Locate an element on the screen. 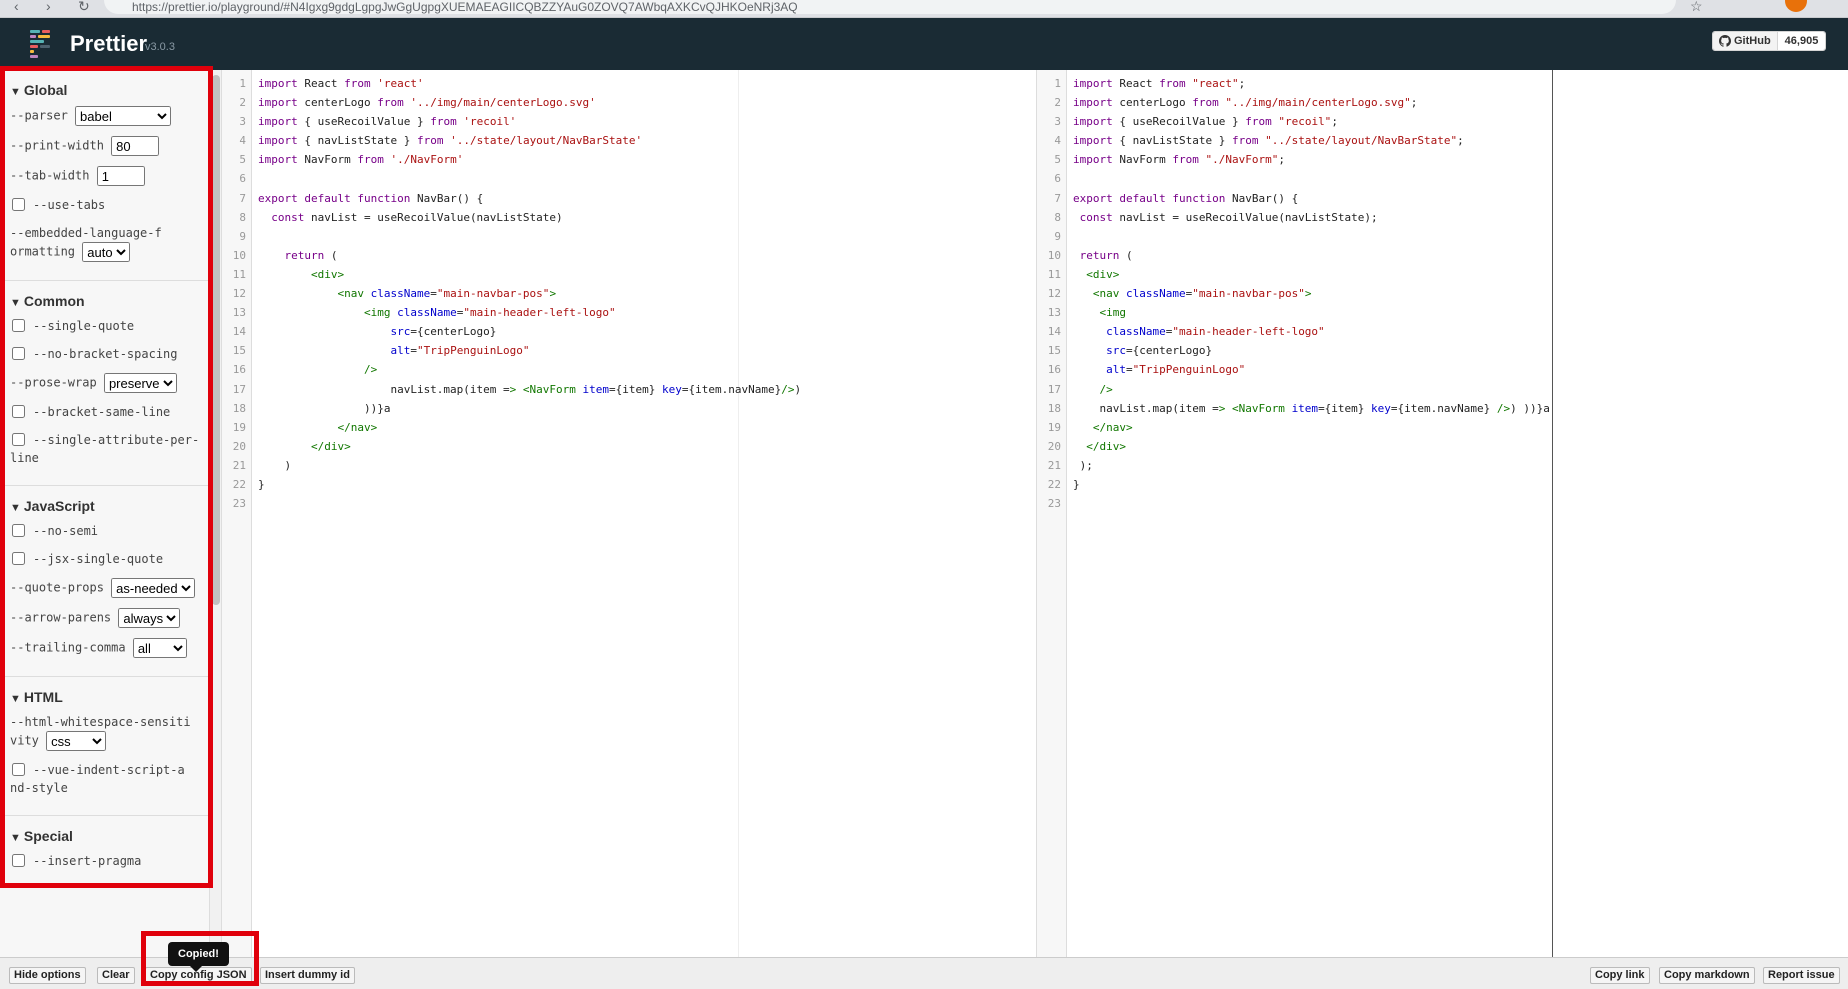 This screenshot has height=989, width=1848. trailing-comma-select: all is located at coordinates (159, 648).